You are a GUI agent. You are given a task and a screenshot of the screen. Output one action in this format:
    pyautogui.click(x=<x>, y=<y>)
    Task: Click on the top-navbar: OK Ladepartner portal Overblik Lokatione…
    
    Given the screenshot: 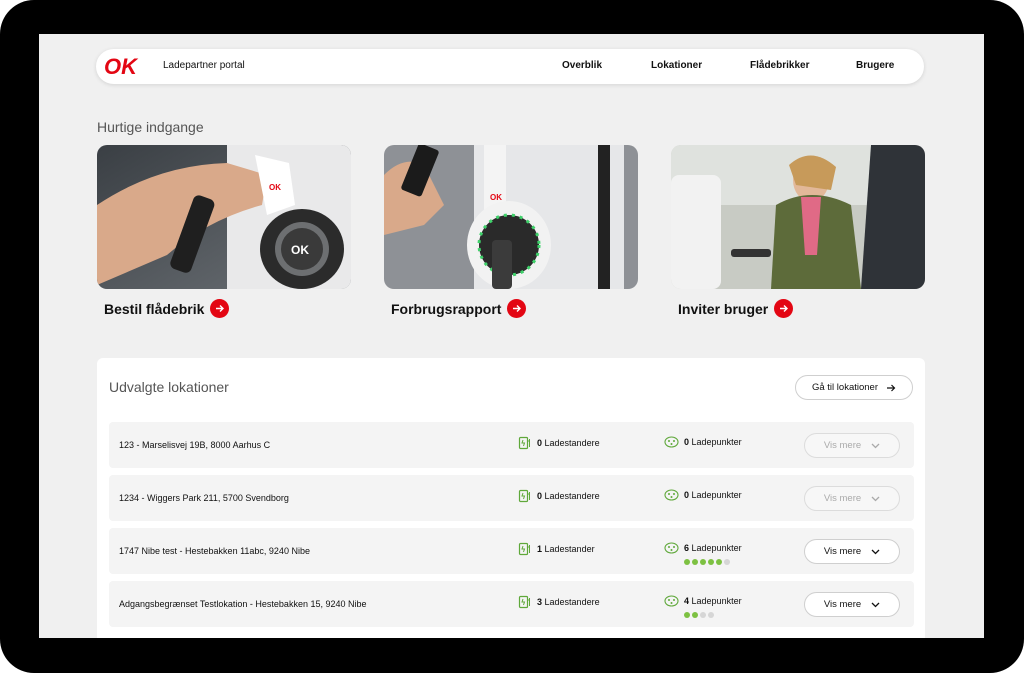 What is the action you would take?
    pyautogui.click(x=510, y=66)
    